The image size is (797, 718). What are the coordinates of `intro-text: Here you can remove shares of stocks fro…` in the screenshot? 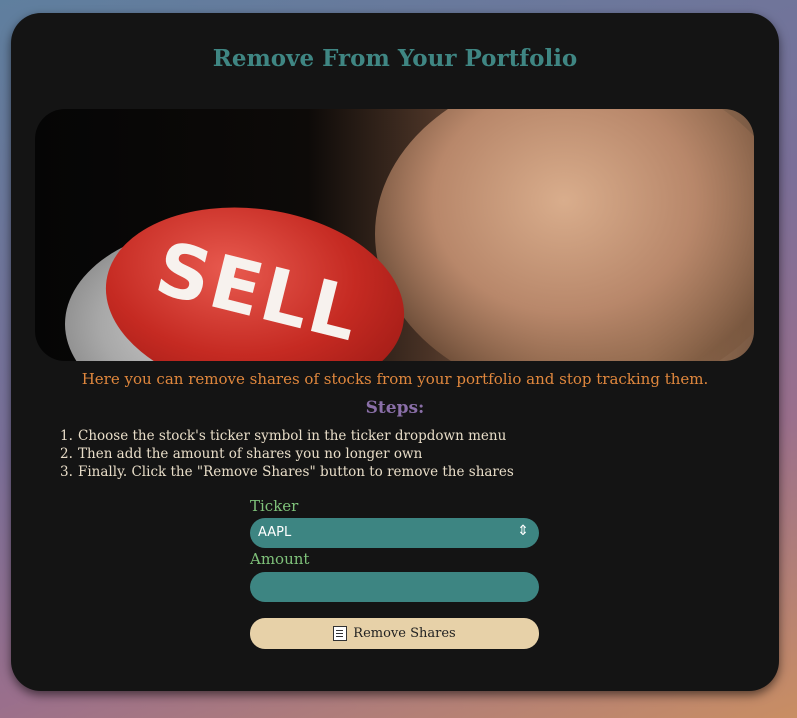 It's located at (395, 379).